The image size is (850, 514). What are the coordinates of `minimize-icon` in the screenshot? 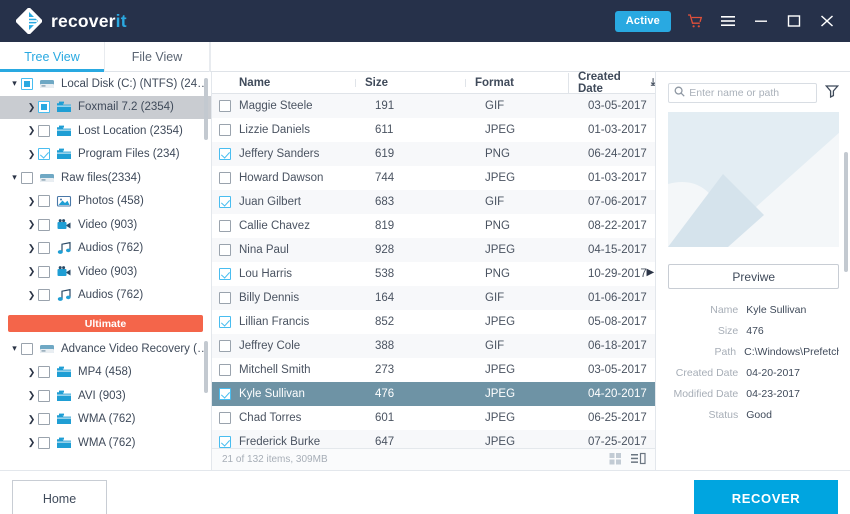 It's located at (761, 21).